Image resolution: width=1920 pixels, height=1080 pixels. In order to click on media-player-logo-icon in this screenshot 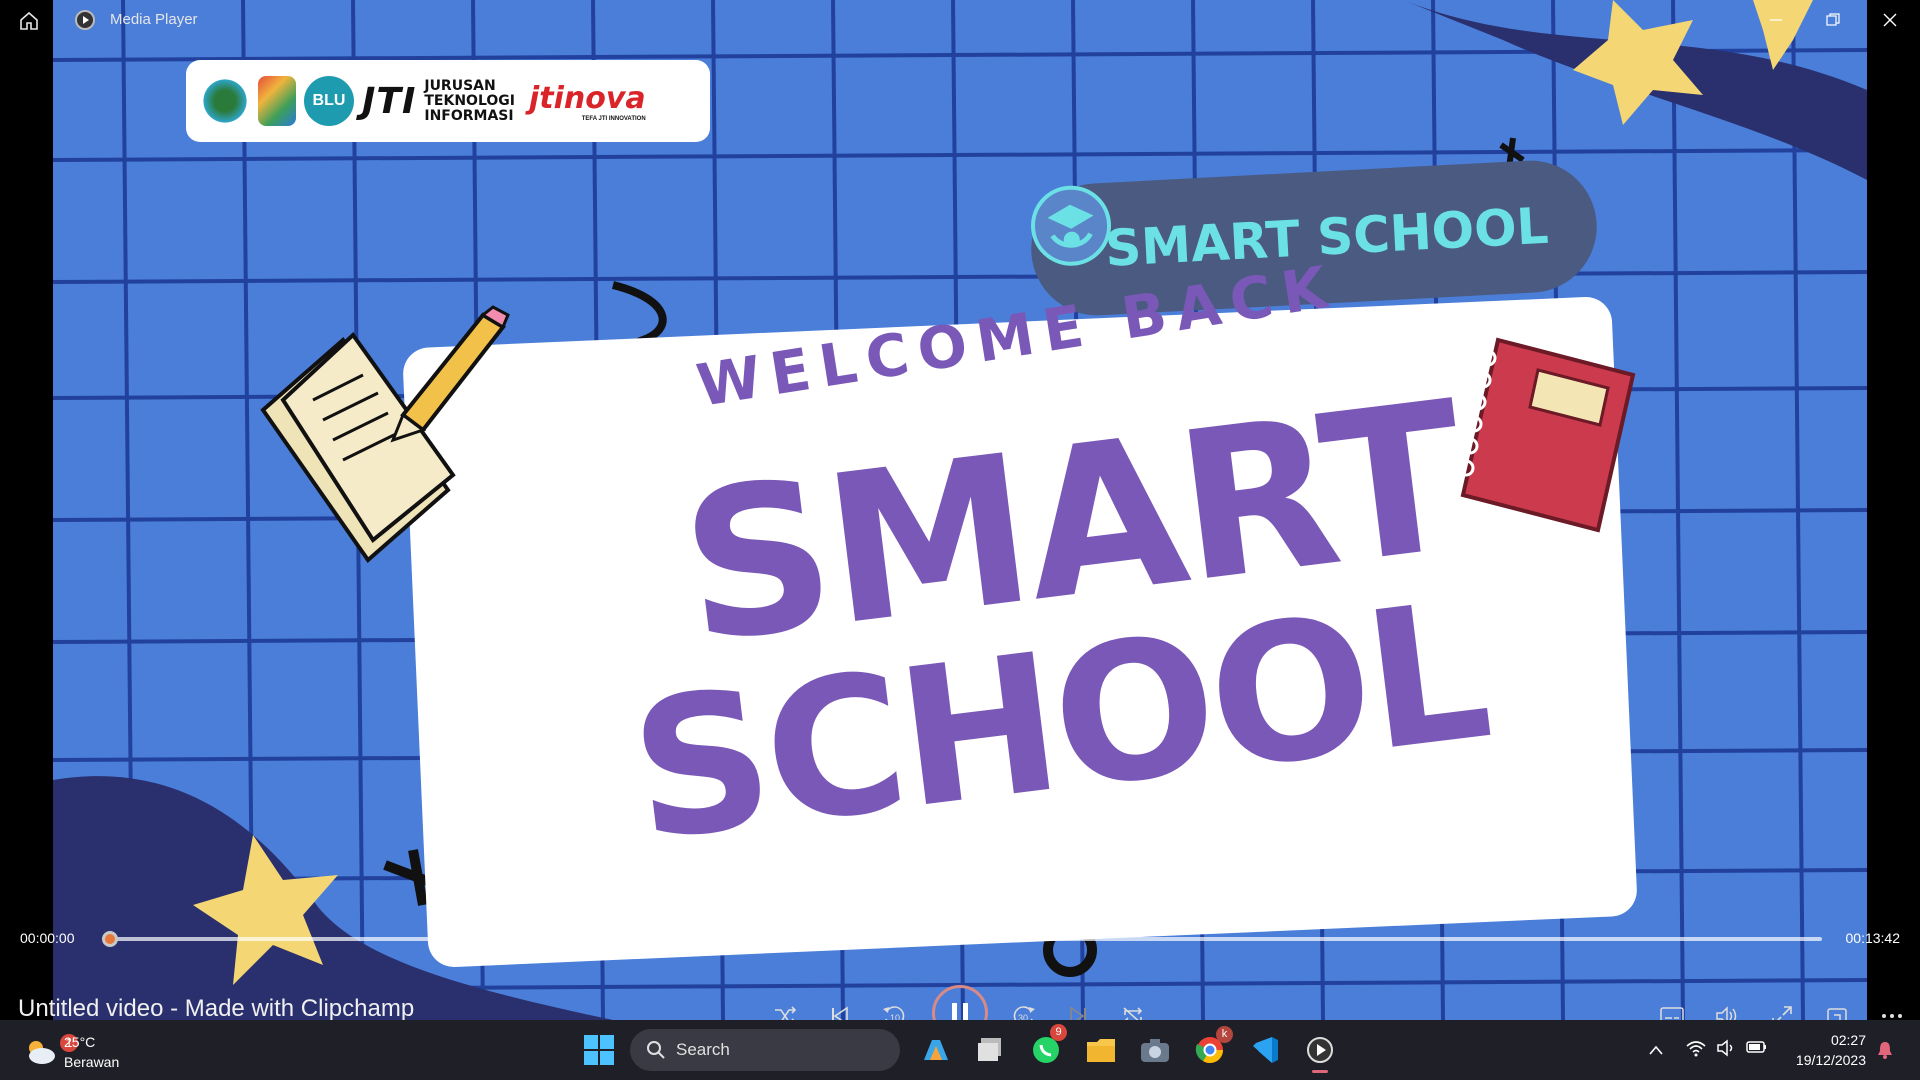, I will do `click(85, 20)`.